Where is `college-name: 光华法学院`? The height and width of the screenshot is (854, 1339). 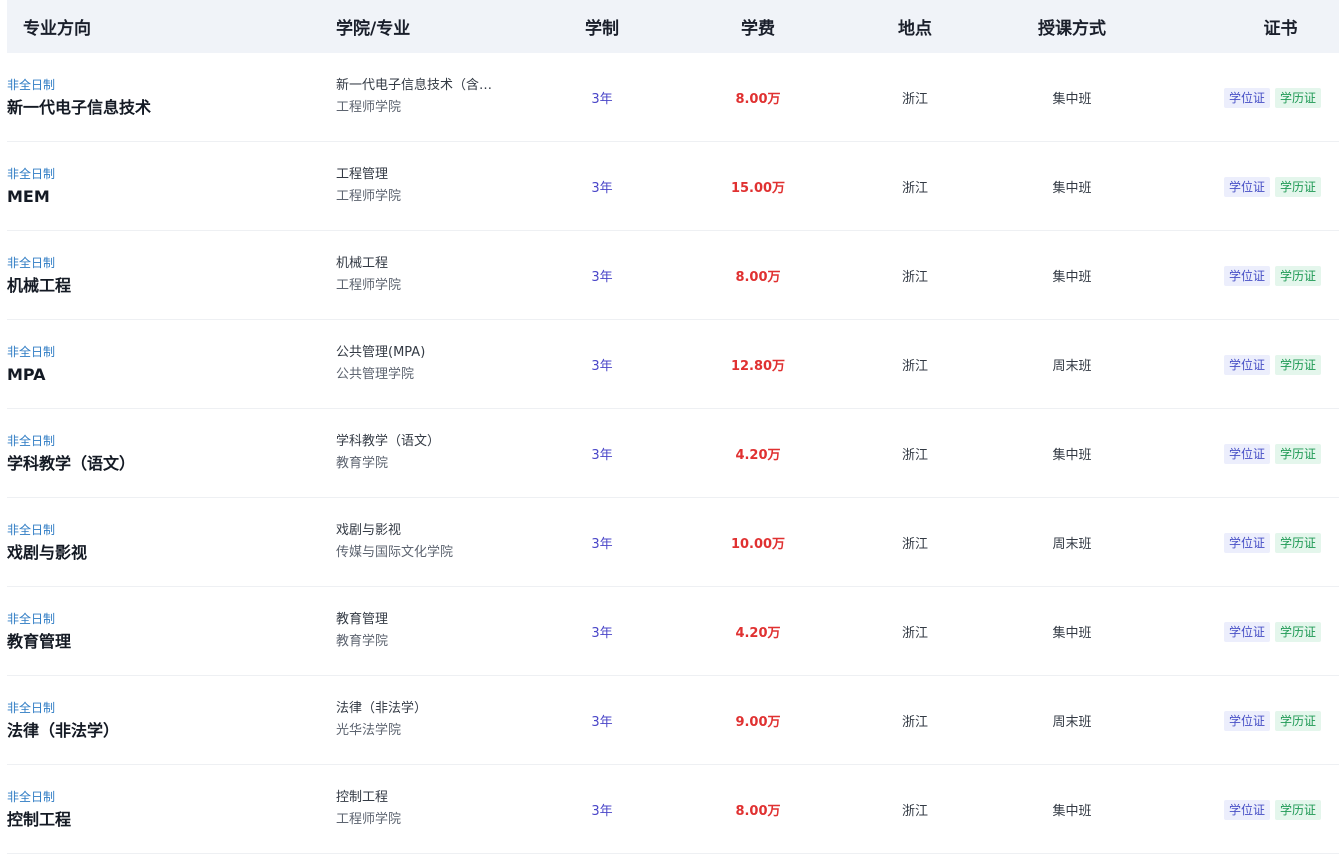 college-name: 光华法学院 is located at coordinates (369, 730).